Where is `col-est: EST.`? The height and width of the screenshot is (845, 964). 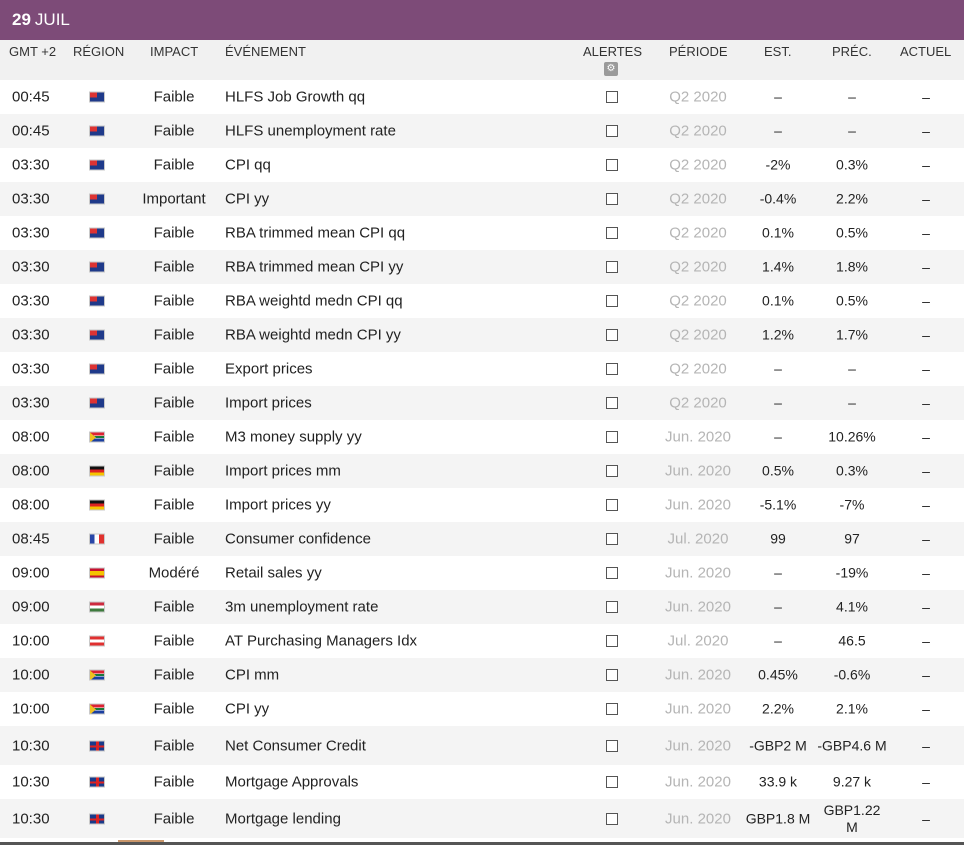
col-est: EST. is located at coordinates (777, 51).